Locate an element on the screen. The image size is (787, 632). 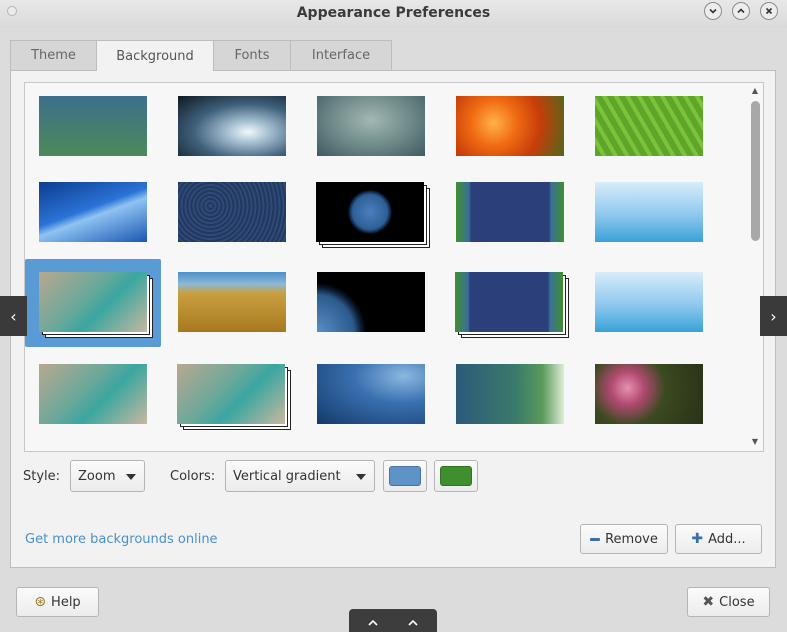
bottom-overlay-tab is located at coordinates (393, 620).